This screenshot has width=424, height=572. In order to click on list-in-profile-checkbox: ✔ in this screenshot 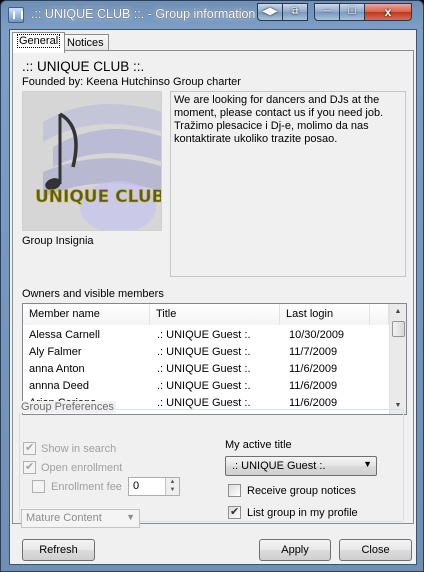, I will do `click(234, 512)`.